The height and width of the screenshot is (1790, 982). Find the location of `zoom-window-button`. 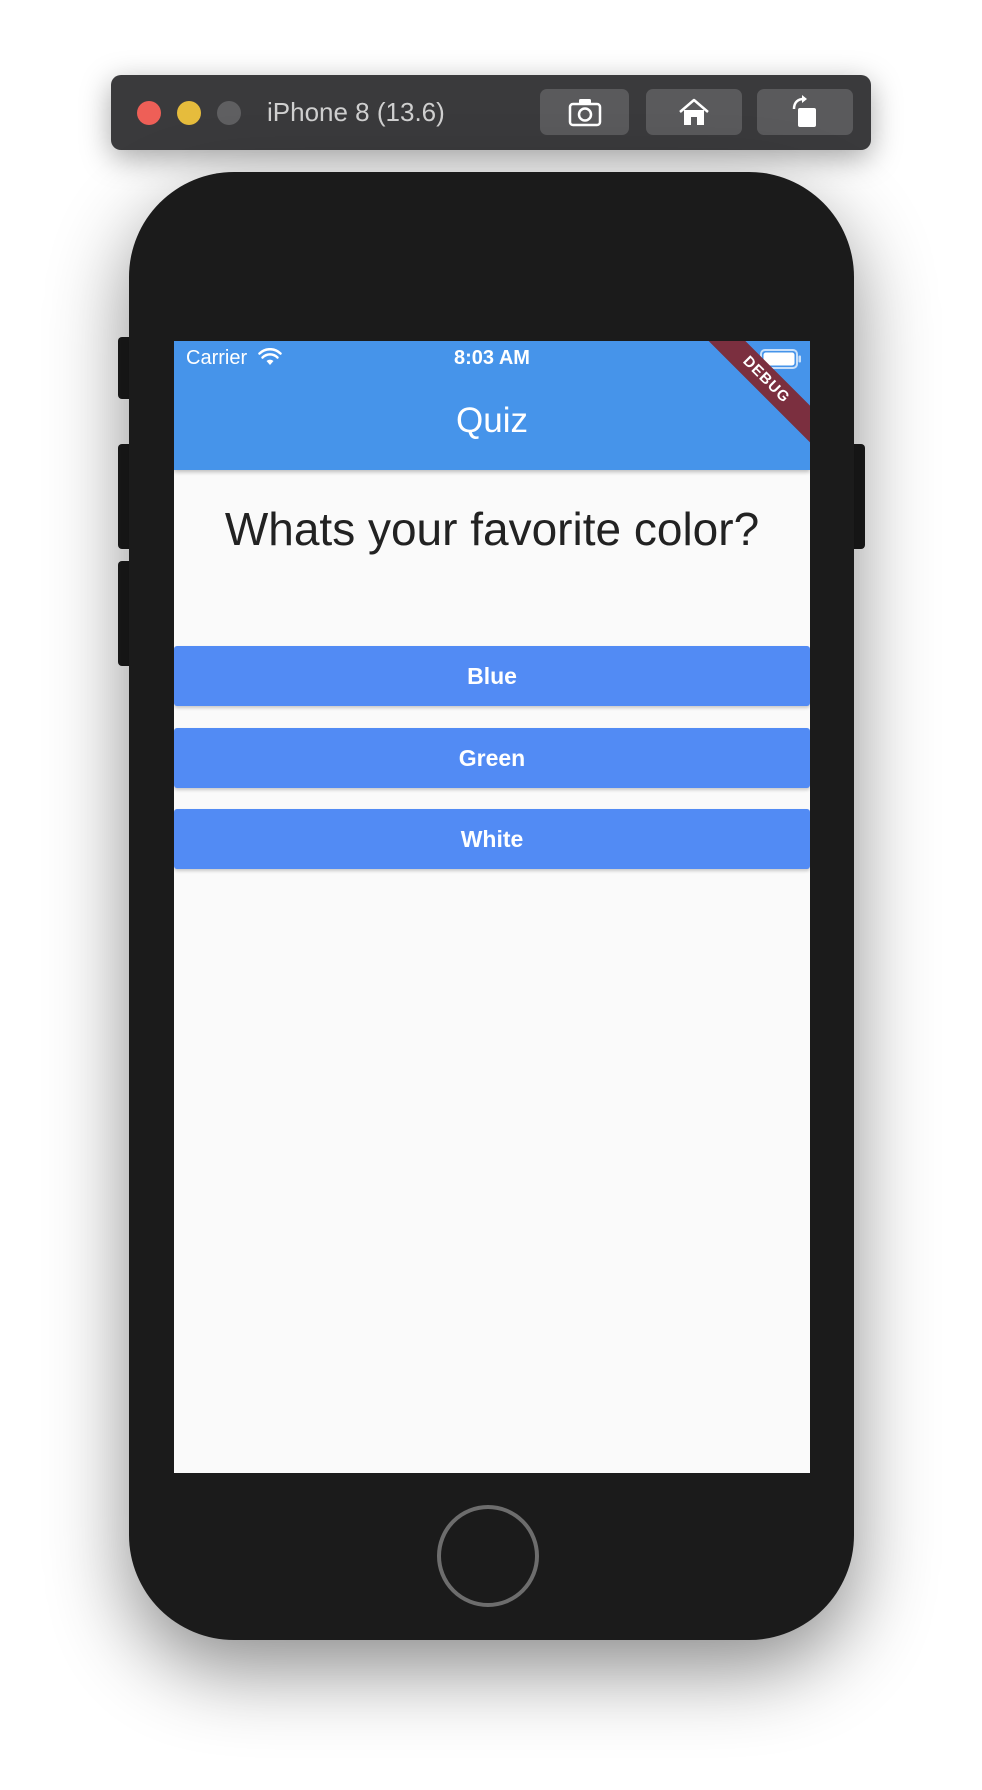

zoom-window-button is located at coordinates (229, 113).